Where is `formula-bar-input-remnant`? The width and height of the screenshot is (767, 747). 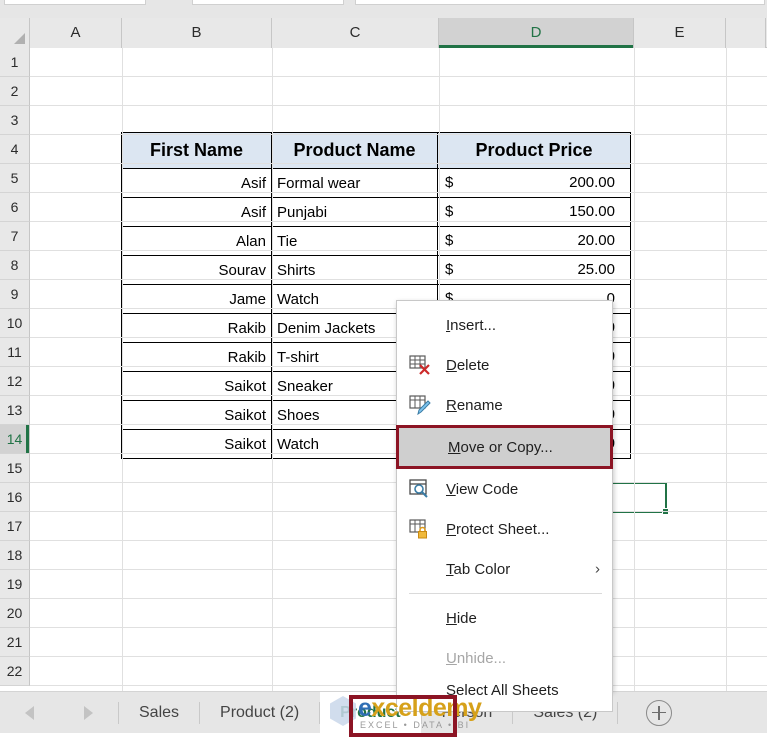
formula-bar-input-remnant is located at coordinates (560, 2).